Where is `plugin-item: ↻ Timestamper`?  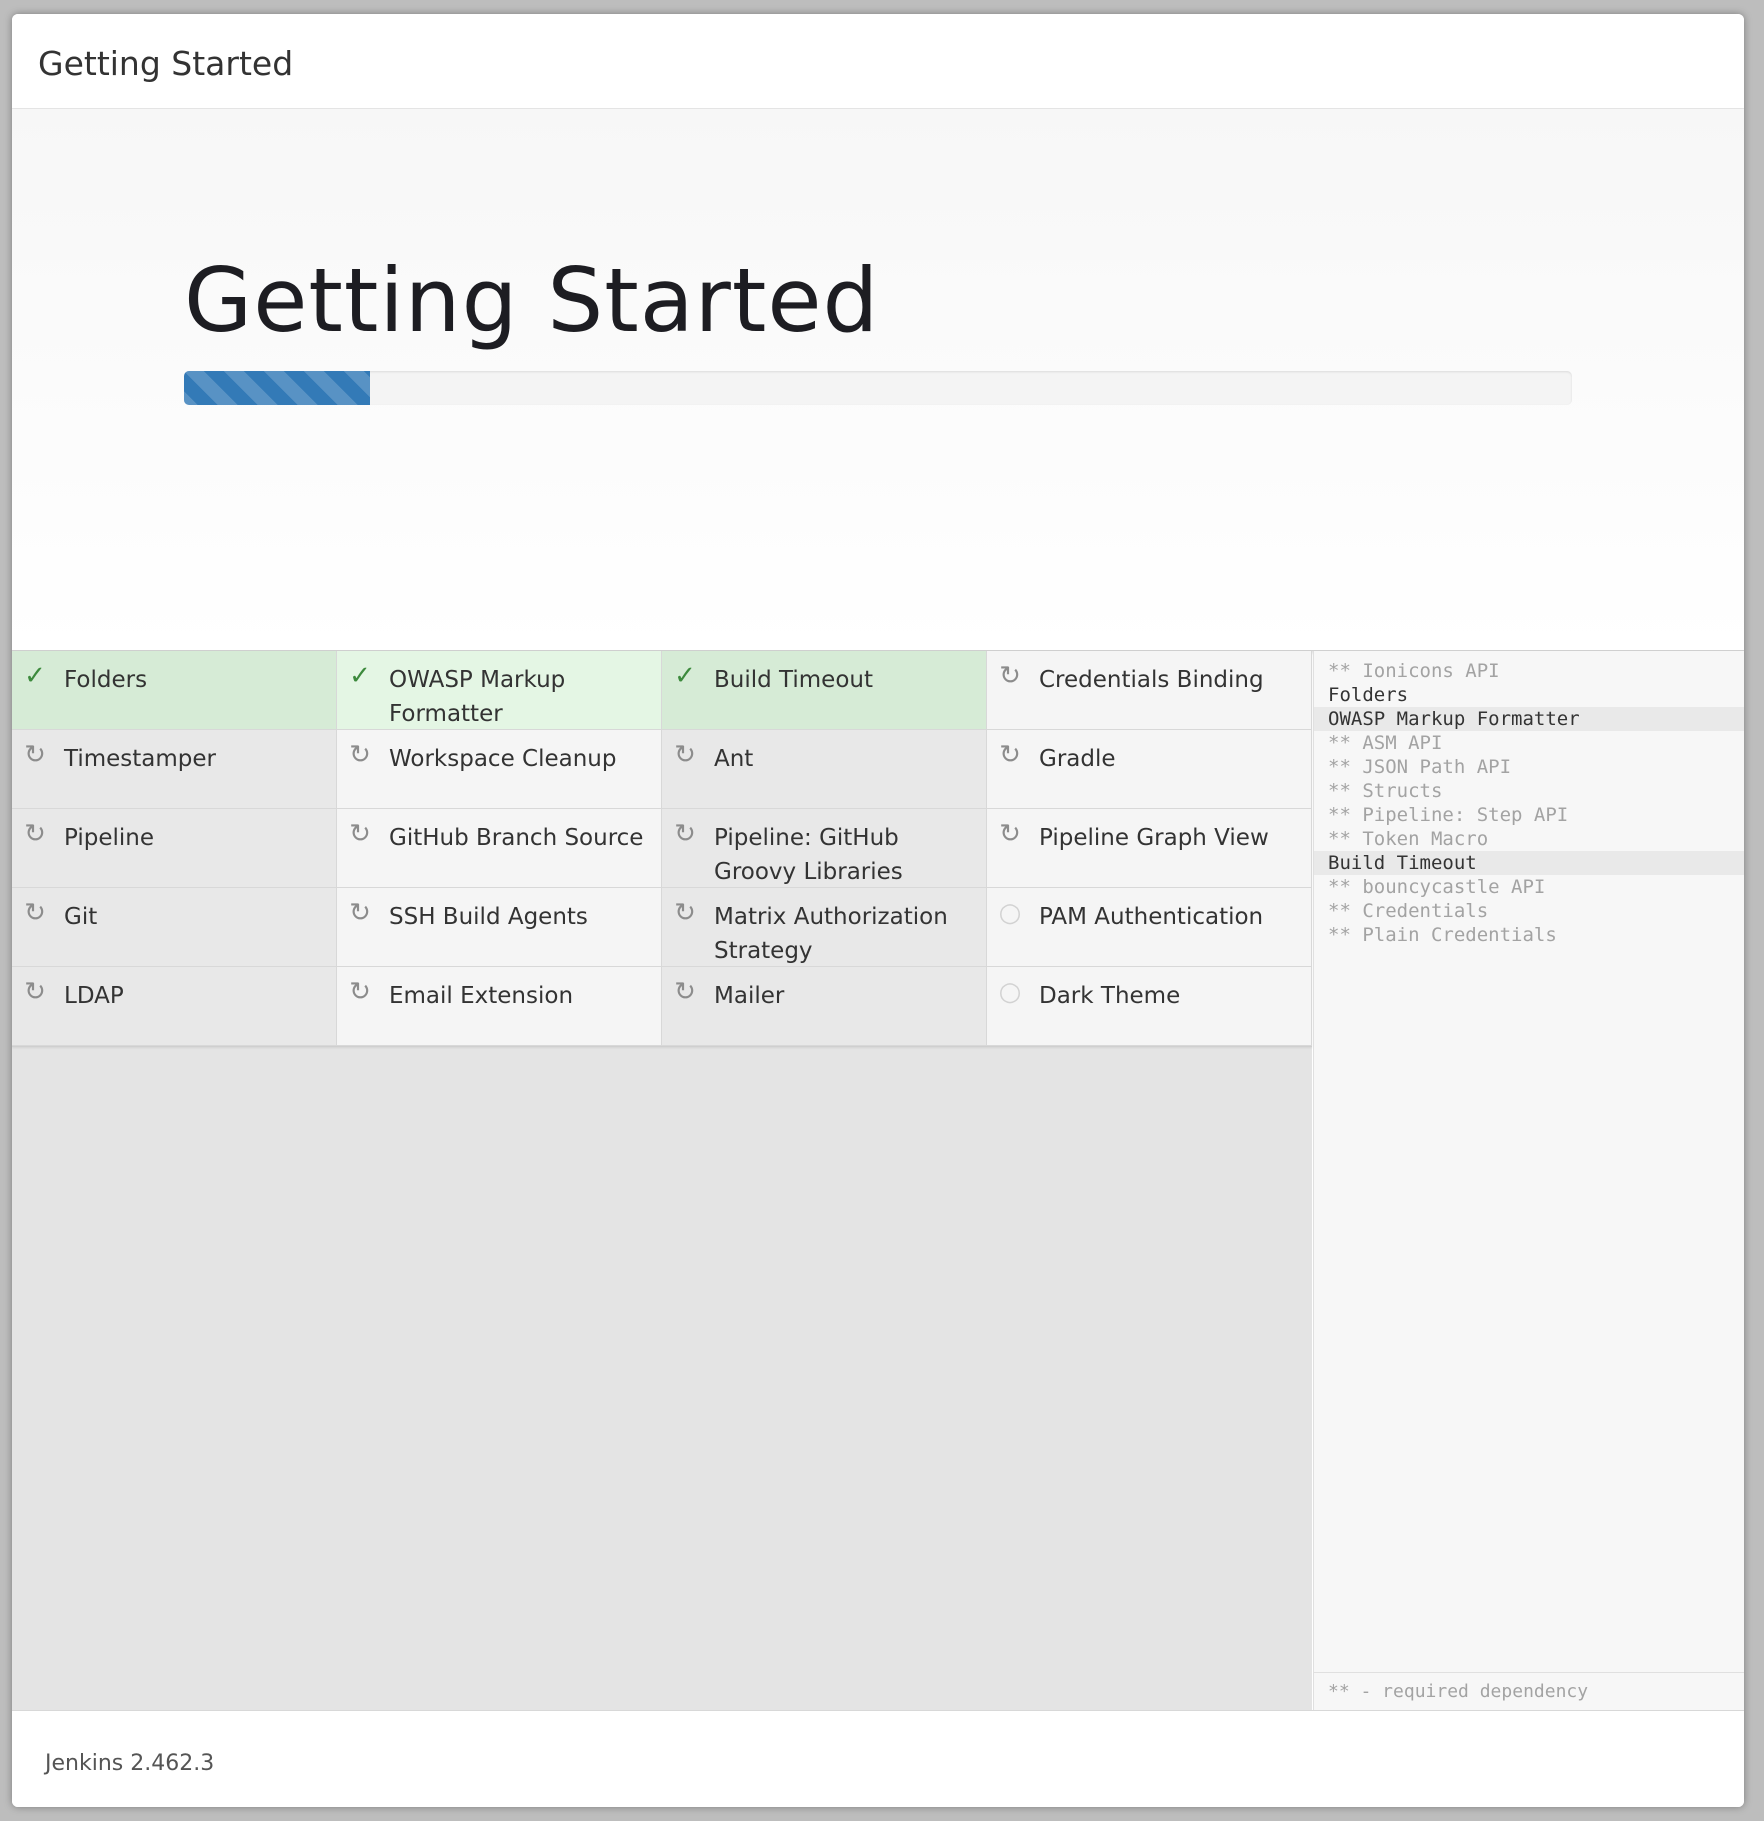
plugin-item: ↻ Timestamper is located at coordinates (174, 769).